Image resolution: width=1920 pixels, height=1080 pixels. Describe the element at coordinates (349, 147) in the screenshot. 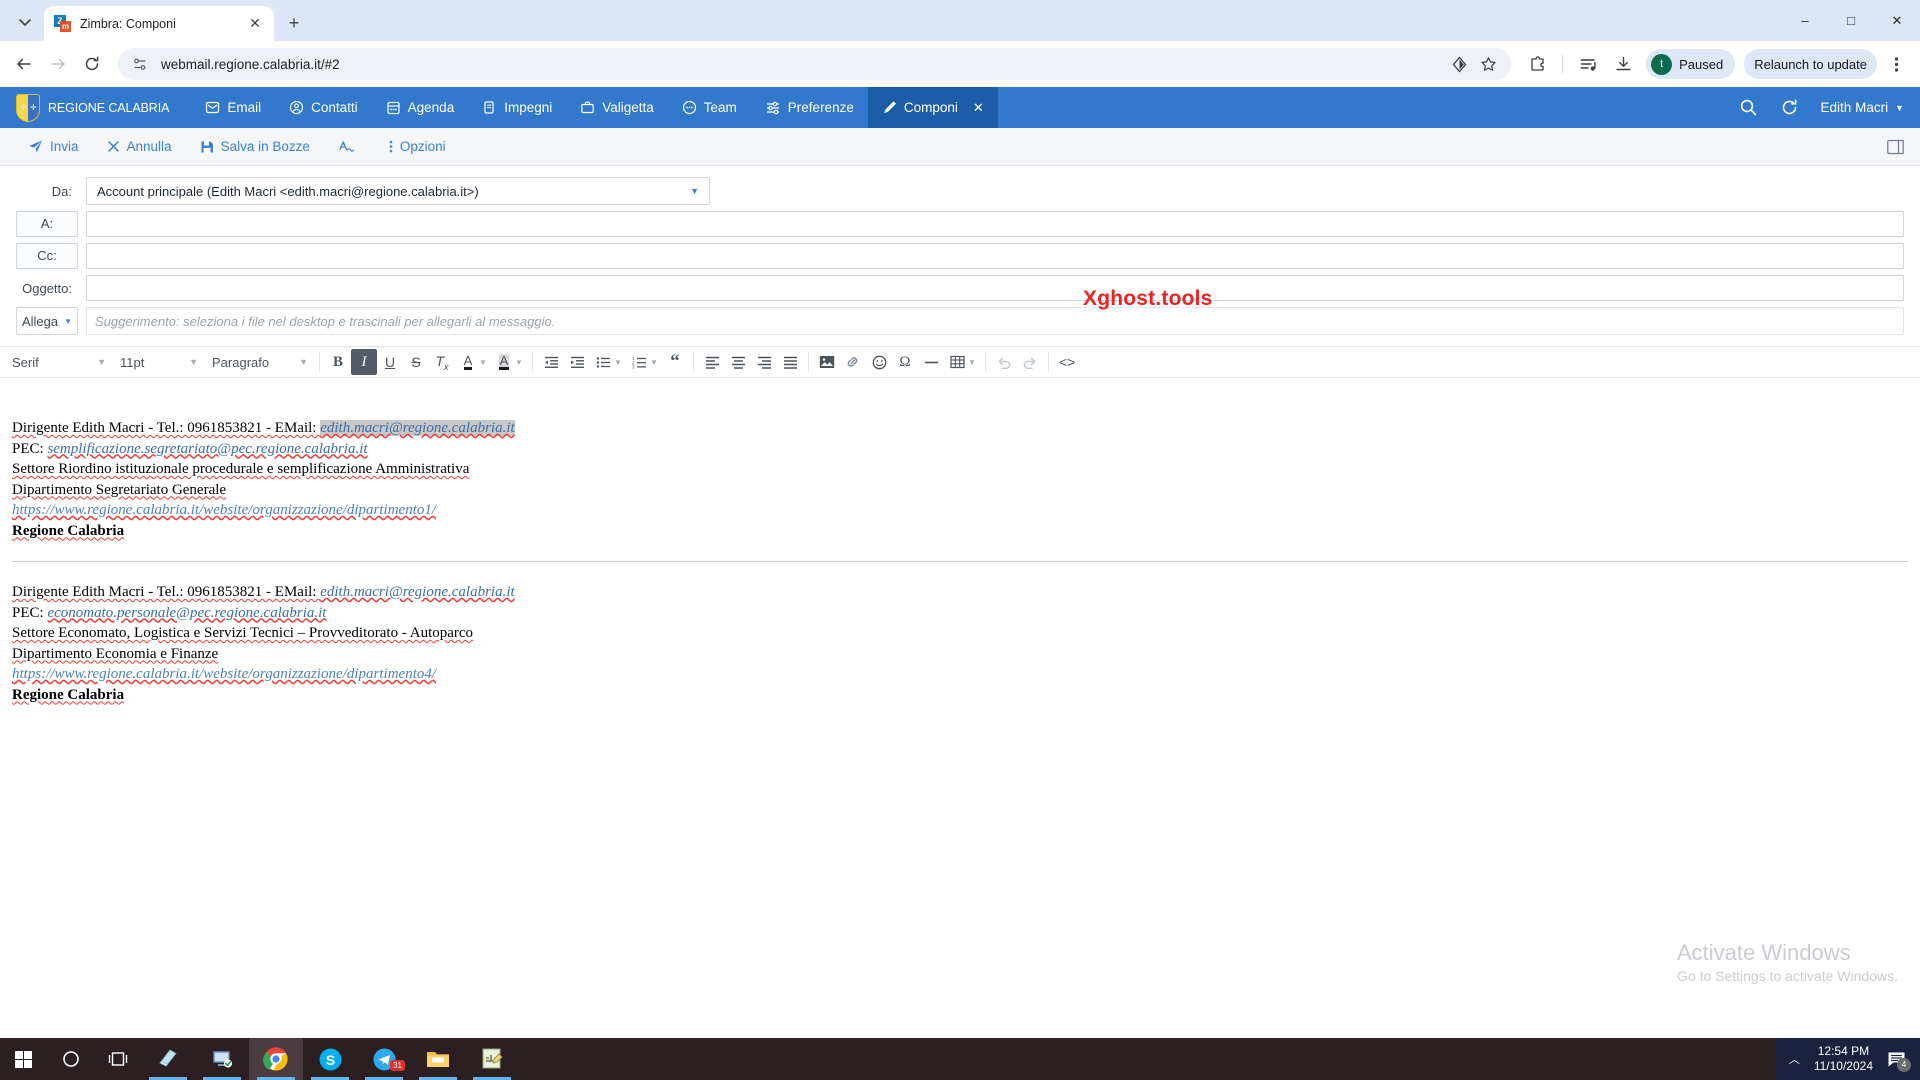

I see `spellcheck-button` at that location.